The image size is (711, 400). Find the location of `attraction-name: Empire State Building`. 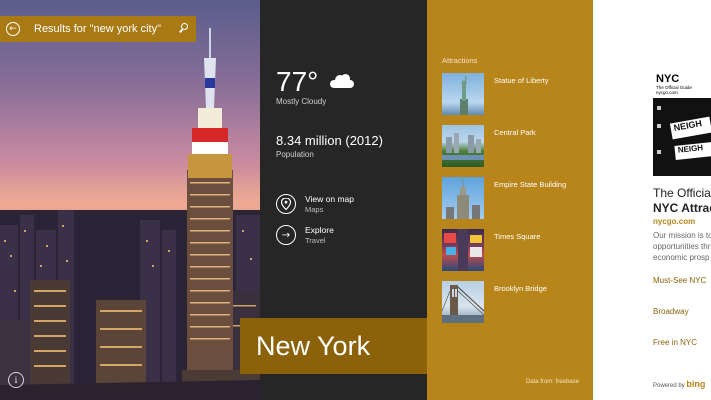

attraction-name: Empire State Building is located at coordinates (530, 184).